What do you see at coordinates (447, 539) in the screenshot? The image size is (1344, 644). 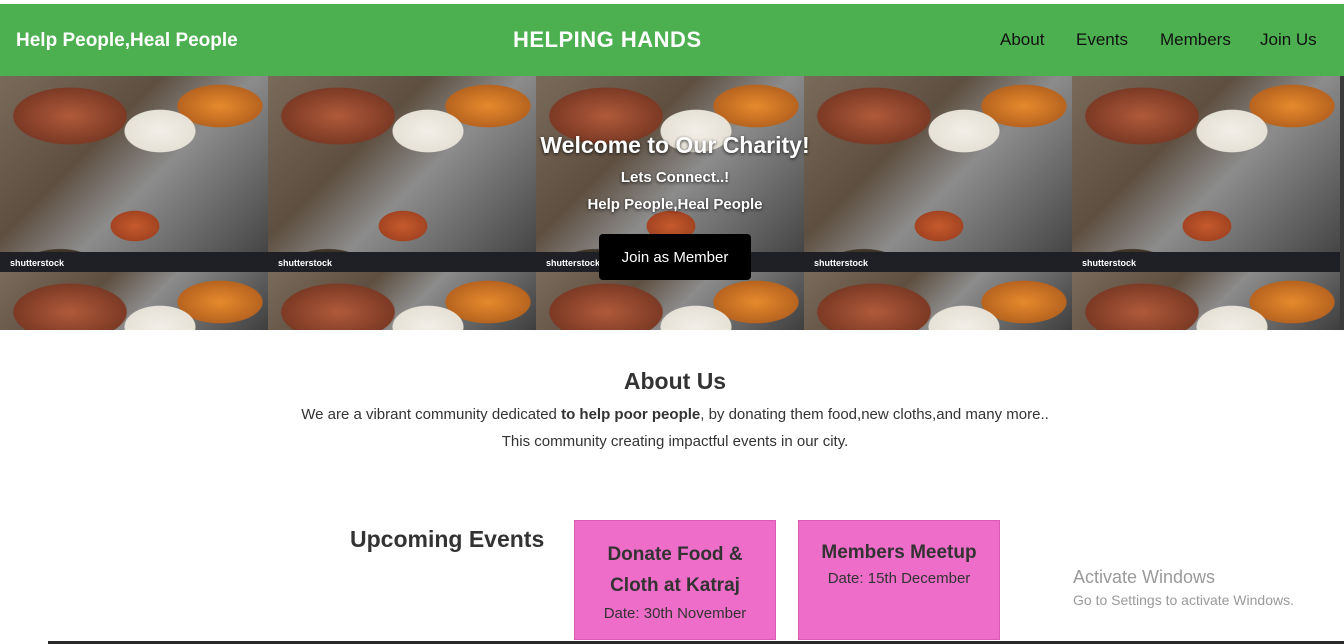 I see `events-title: Upcoming Events` at bounding box center [447, 539].